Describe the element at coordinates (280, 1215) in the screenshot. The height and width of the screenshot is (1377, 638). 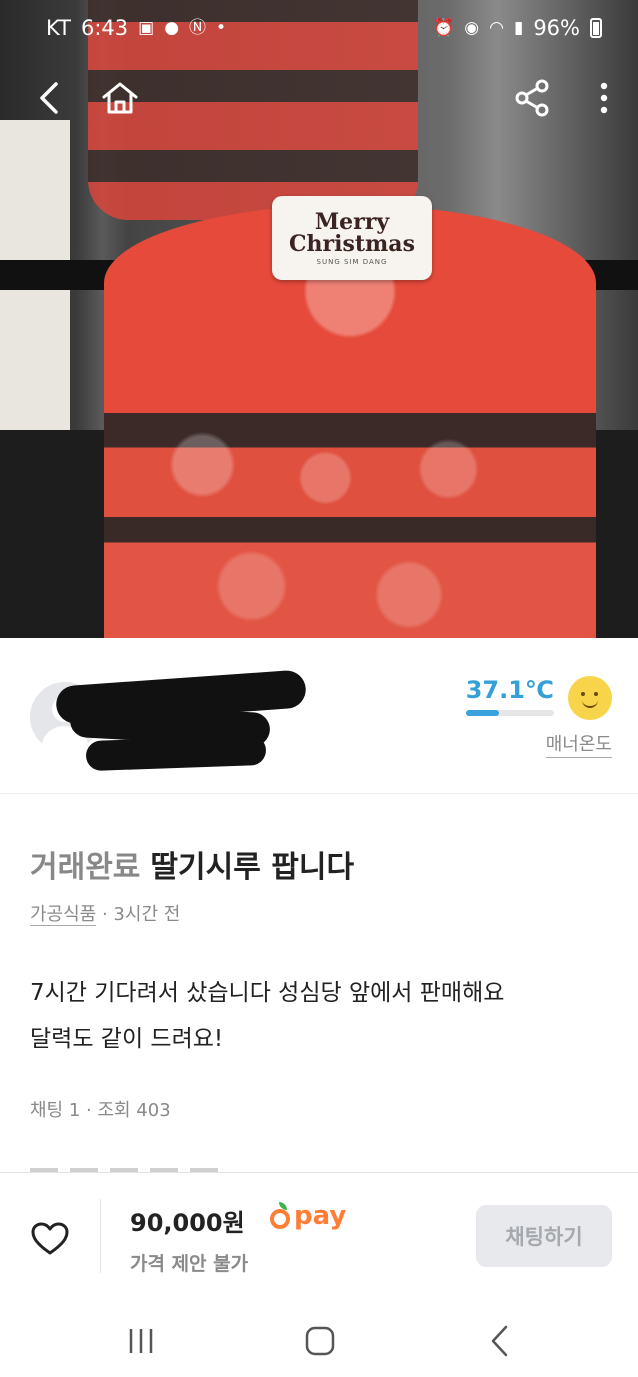
I see `pay-logo-icon` at that location.